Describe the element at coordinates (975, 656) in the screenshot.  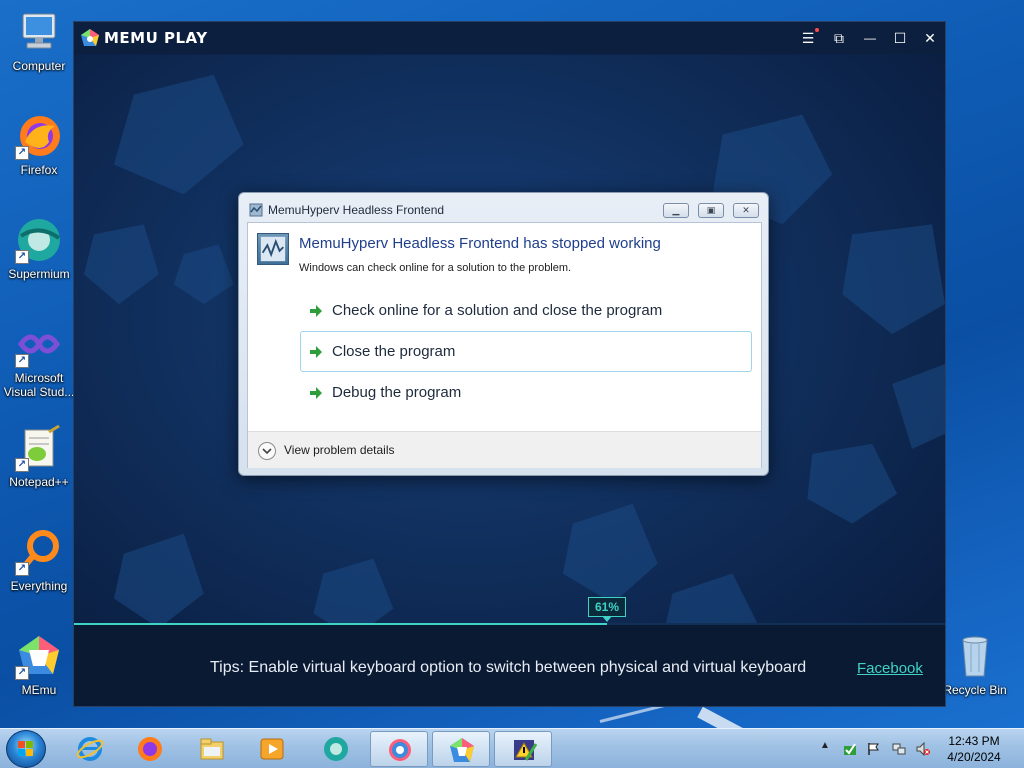
I see `recycle-bin-icon` at that location.